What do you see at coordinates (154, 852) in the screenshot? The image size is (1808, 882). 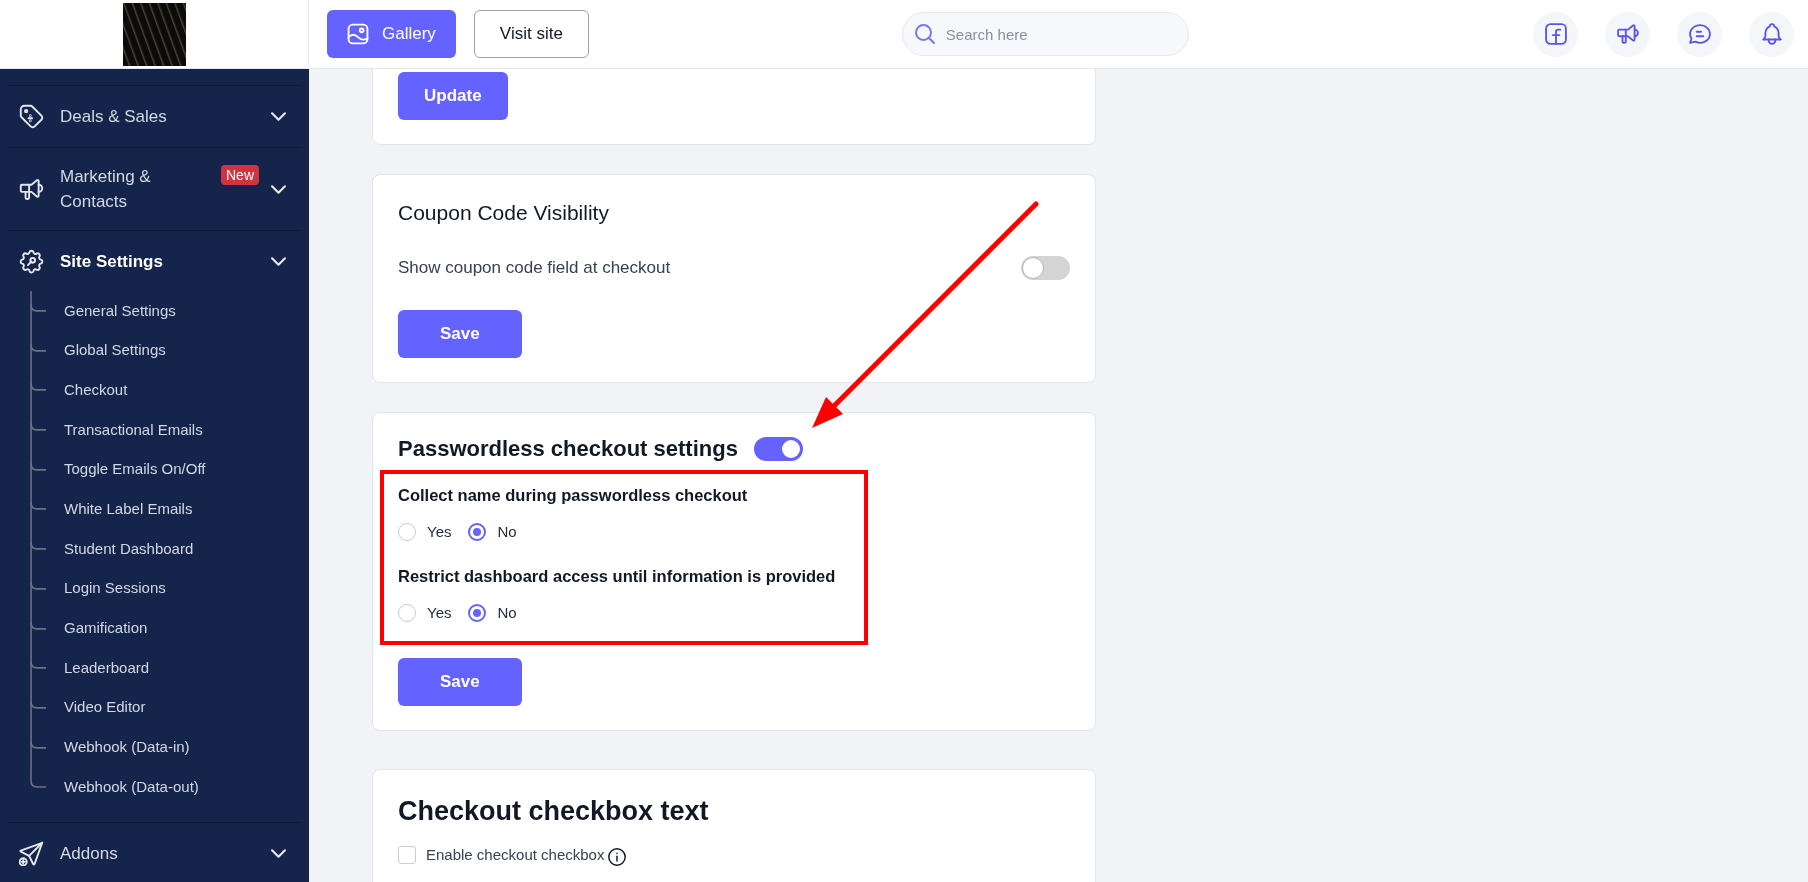 I see `sidebar-item: Addons` at bounding box center [154, 852].